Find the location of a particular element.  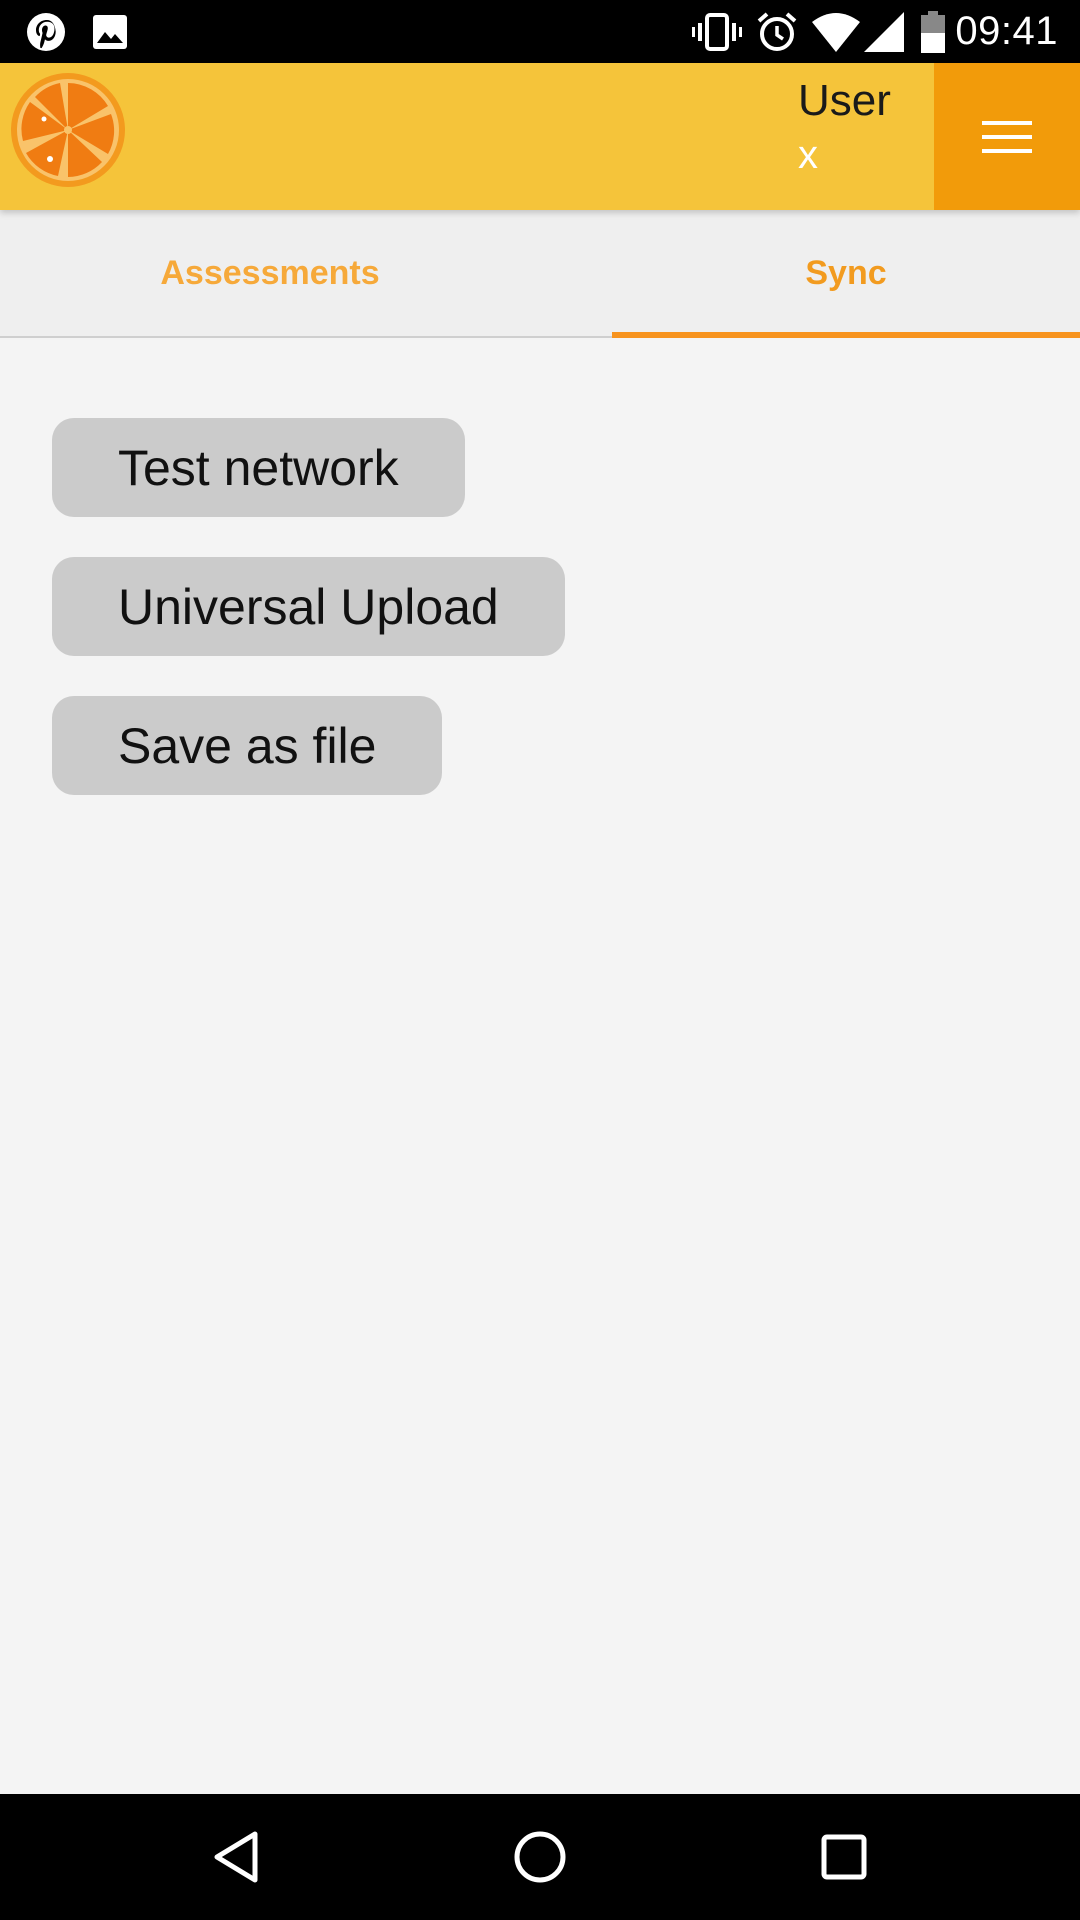

orange-slice-logo is located at coordinates (68, 130).